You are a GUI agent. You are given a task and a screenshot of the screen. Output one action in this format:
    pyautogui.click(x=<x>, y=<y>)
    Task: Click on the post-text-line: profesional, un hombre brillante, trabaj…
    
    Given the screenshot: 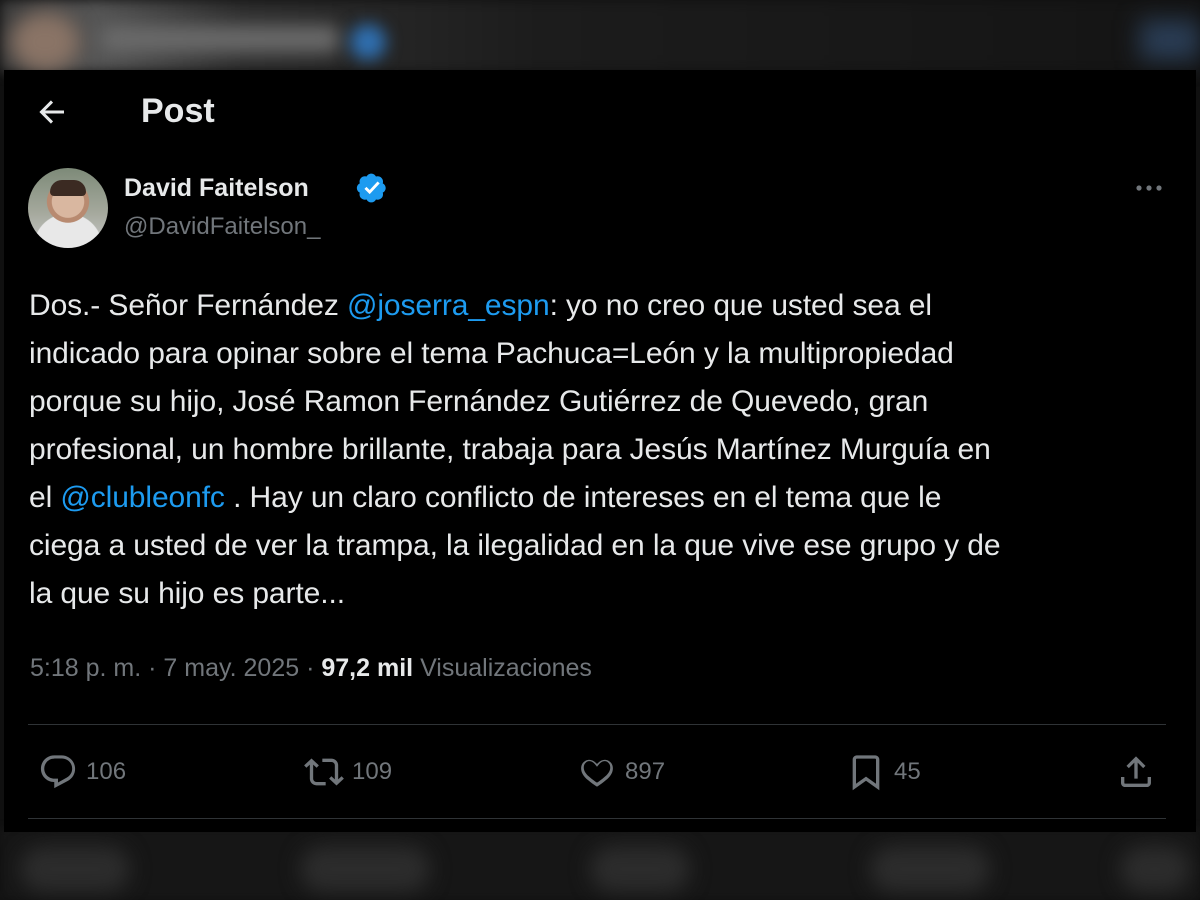 What is the action you would take?
    pyautogui.click(x=604, y=450)
    